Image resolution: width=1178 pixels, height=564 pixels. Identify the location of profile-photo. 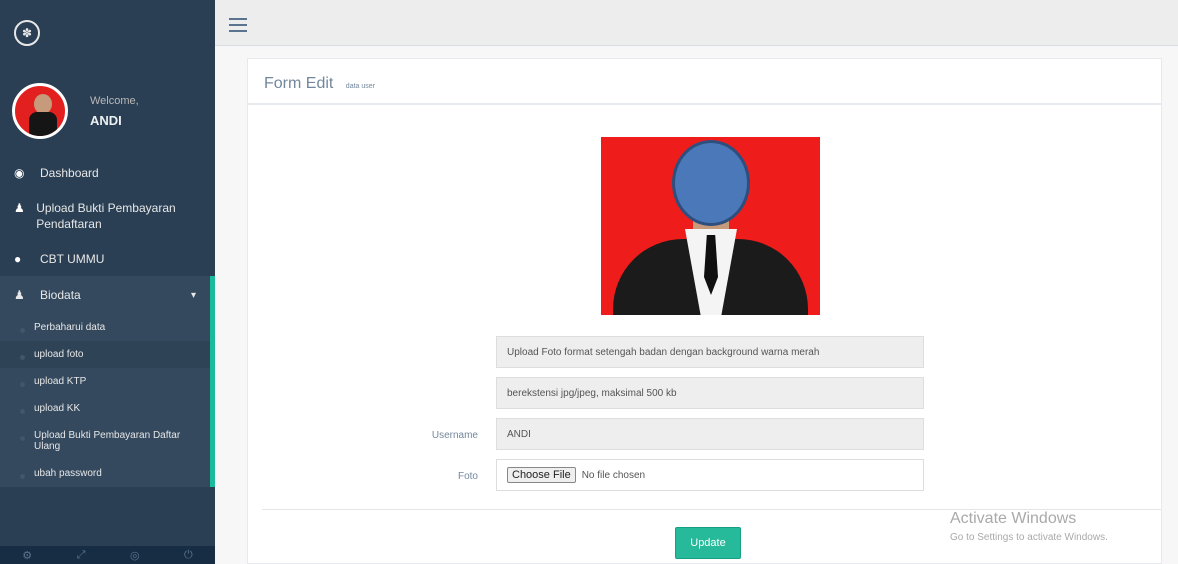
(710, 226).